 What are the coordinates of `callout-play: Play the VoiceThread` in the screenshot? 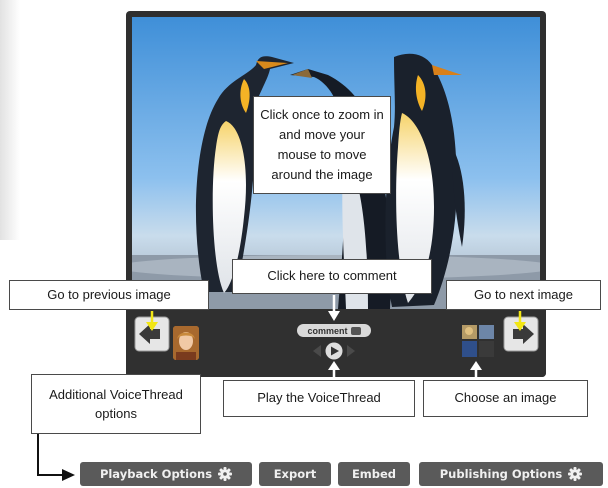 It's located at (319, 398).